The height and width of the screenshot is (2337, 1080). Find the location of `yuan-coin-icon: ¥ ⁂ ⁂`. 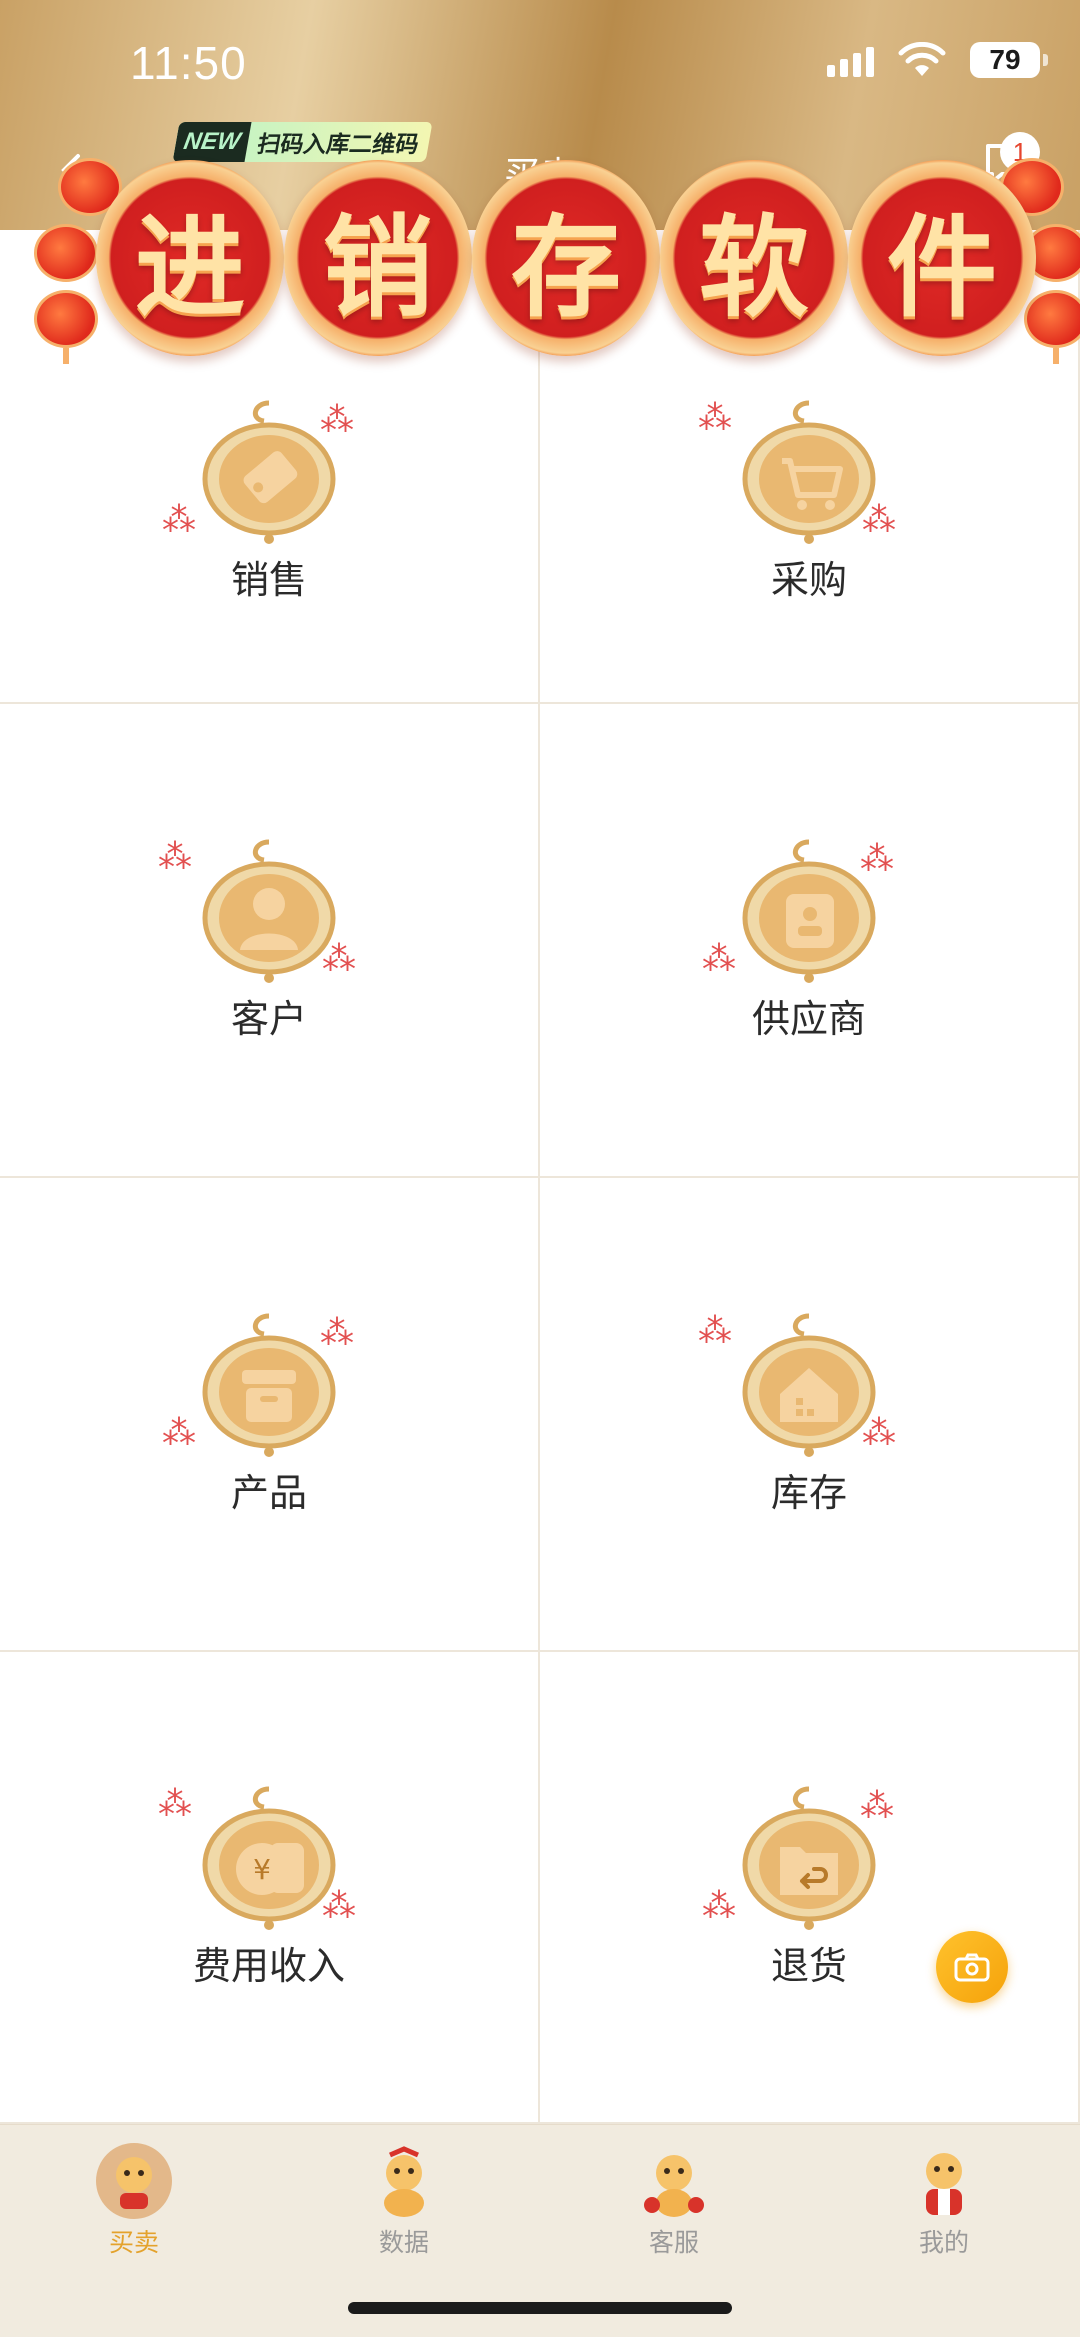

yuan-coin-icon: ¥ ⁂ ⁂ is located at coordinates (257, 1860).